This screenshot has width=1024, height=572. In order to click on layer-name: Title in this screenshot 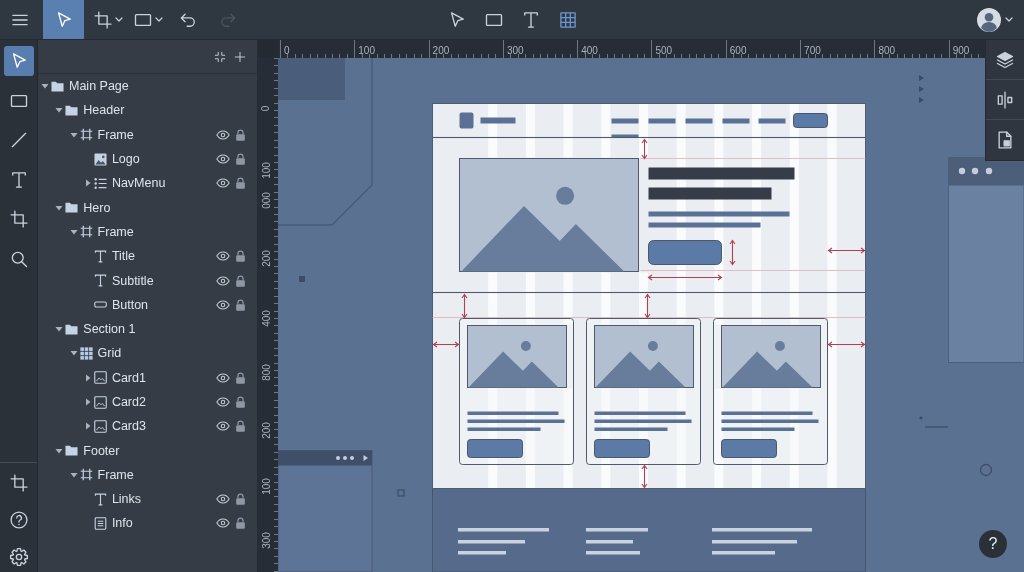, I will do `click(123, 256)`.